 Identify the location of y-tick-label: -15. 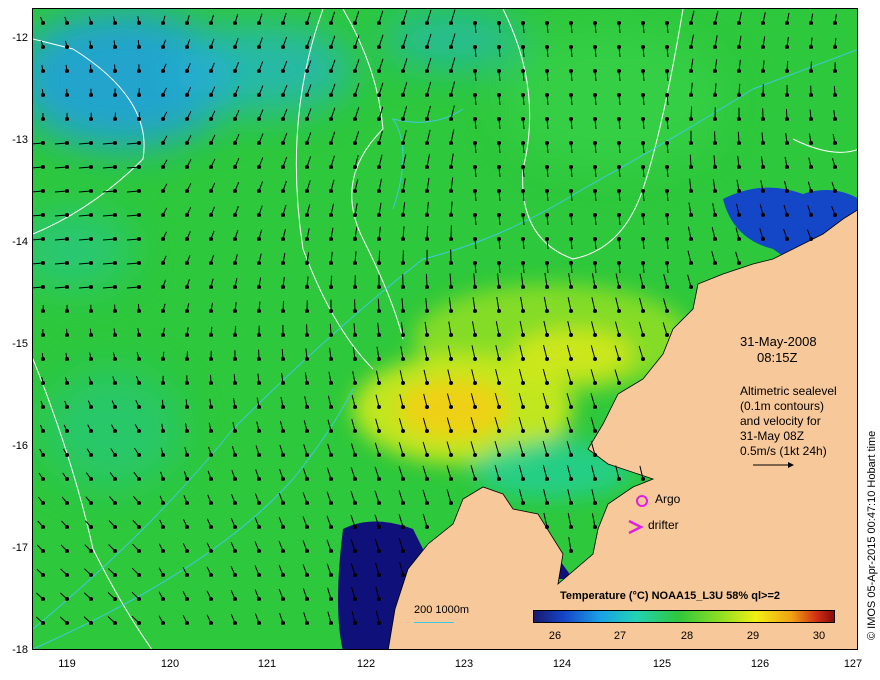
(20, 344).